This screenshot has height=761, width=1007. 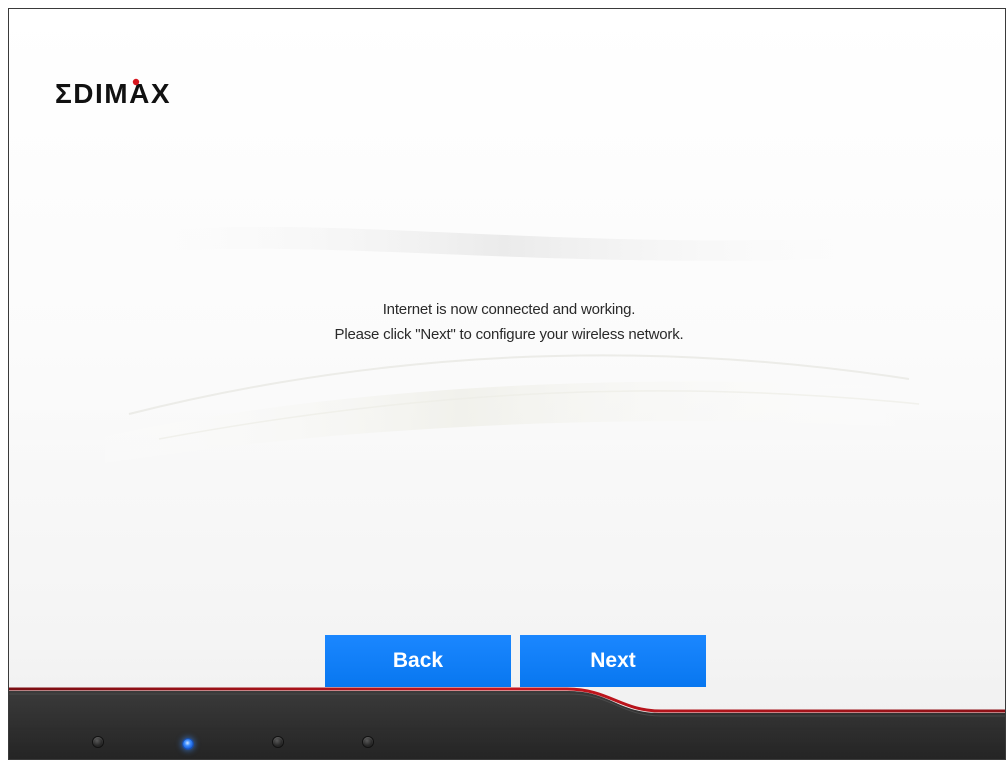 What do you see at coordinates (136, 82) in the screenshot?
I see `logo-accent-dot` at bounding box center [136, 82].